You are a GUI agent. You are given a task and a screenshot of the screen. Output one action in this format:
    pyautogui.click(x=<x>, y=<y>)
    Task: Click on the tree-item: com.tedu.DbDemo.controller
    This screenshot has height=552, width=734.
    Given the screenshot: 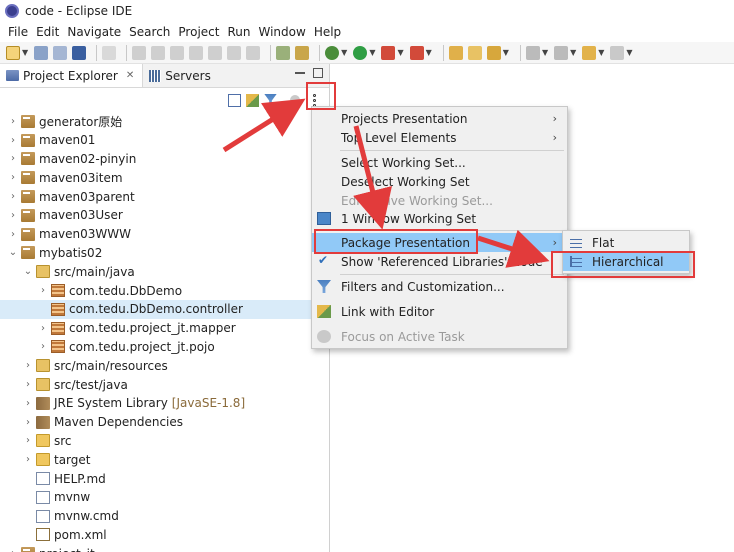 What is the action you would take?
    pyautogui.click(x=165, y=309)
    